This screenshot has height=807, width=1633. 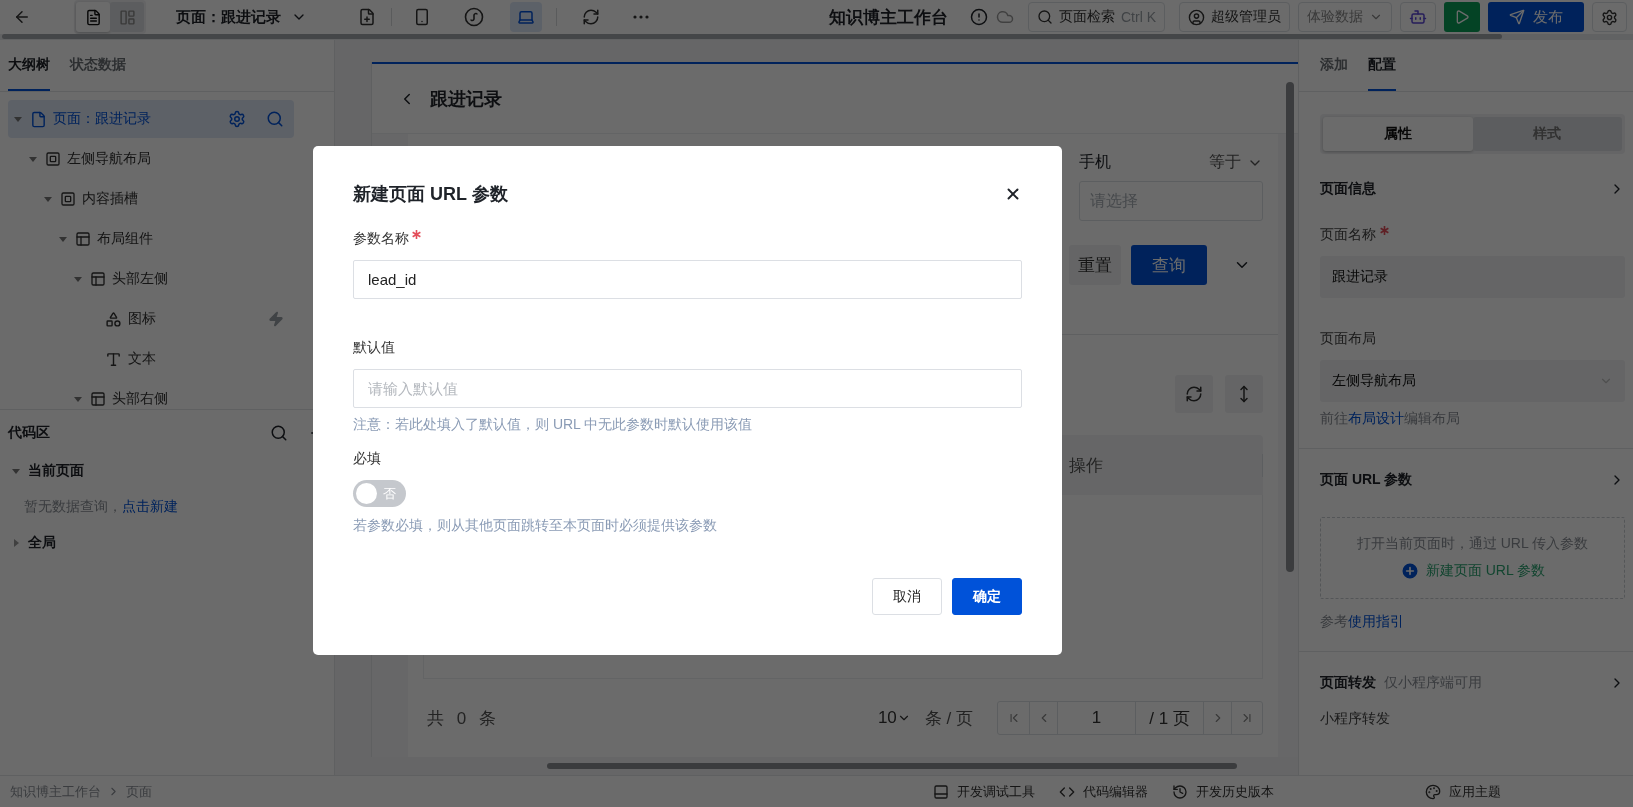 What do you see at coordinates (888, 17) in the screenshot?
I see `app-title: 知识博主工作台` at bounding box center [888, 17].